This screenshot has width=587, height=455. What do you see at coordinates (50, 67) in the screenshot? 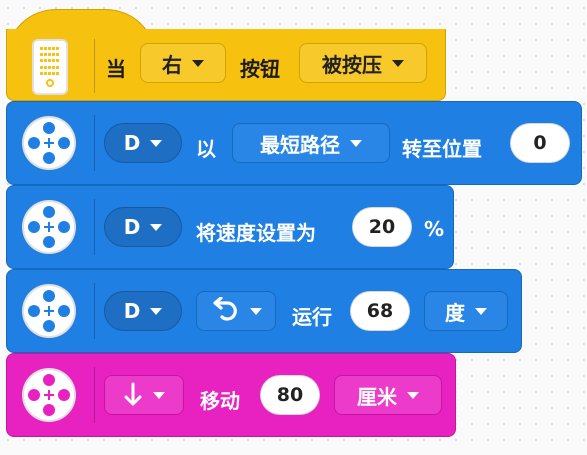
I see `hub-icon` at bounding box center [50, 67].